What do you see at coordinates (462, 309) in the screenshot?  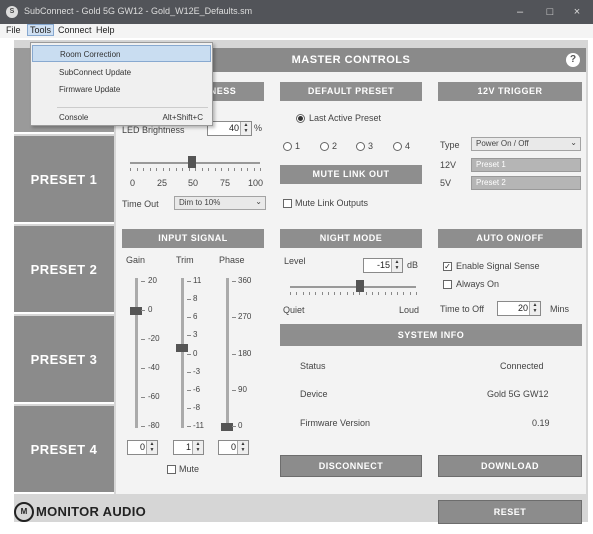 I see `time-to-off-label: Time to Off` at bounding box center [462, 309].